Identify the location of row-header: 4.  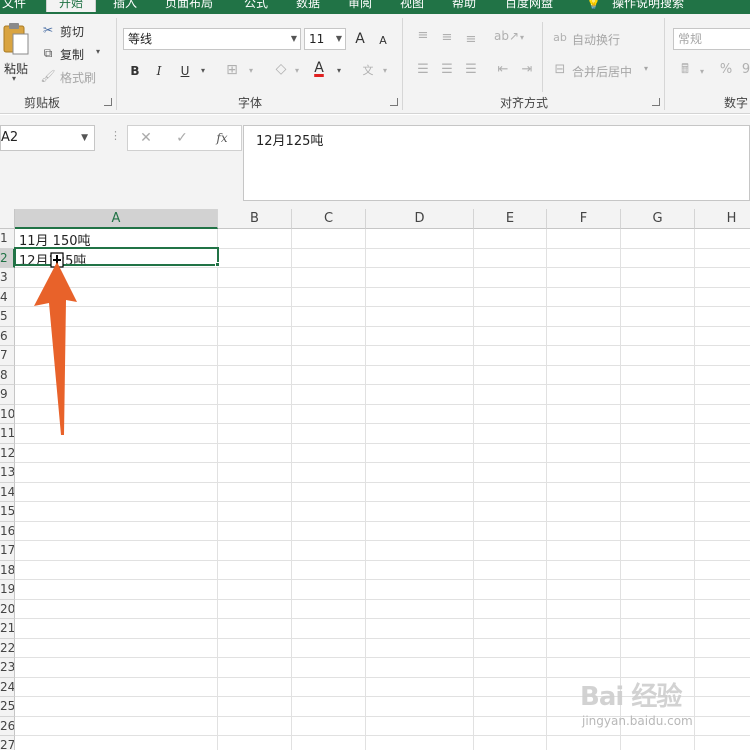
(7, 297).